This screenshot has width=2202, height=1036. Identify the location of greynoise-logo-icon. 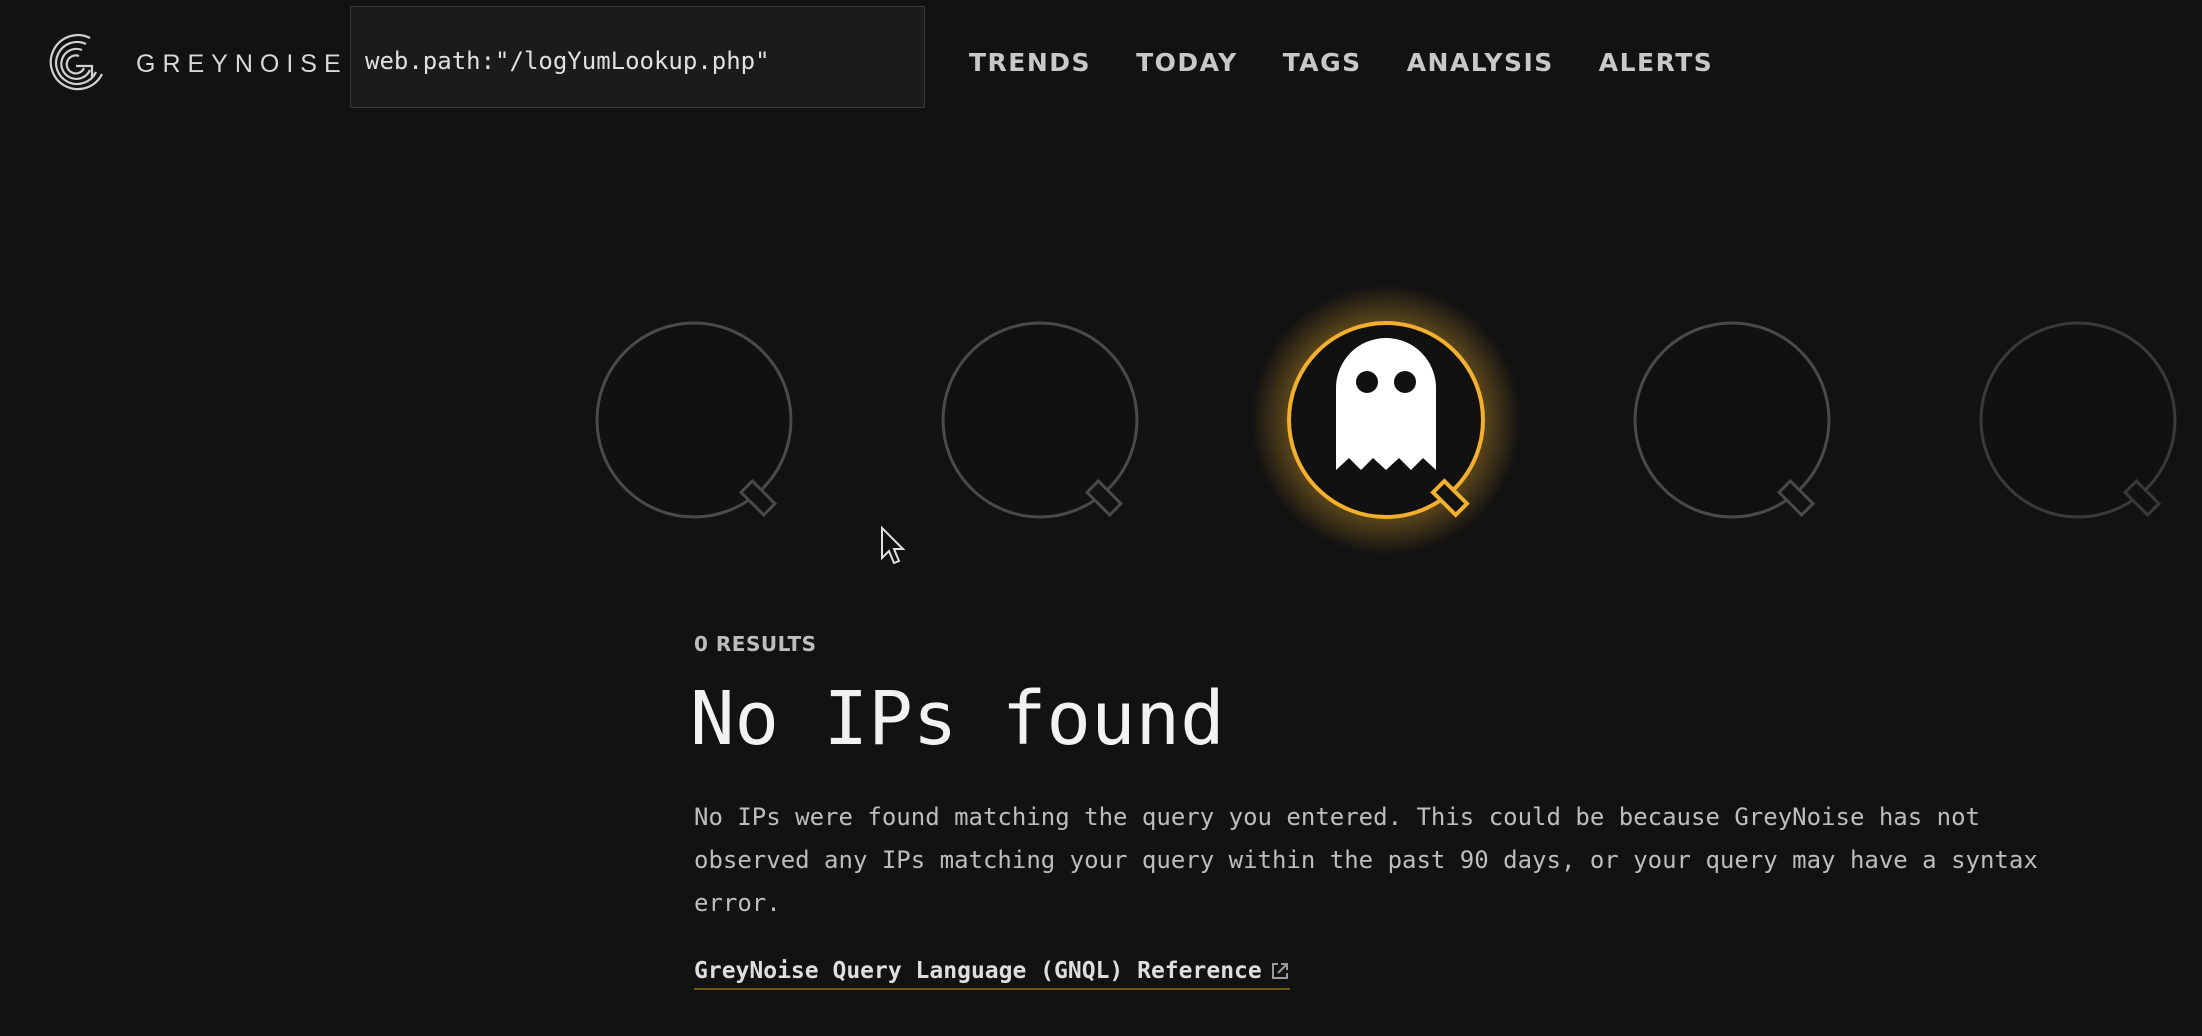
(76, 62).